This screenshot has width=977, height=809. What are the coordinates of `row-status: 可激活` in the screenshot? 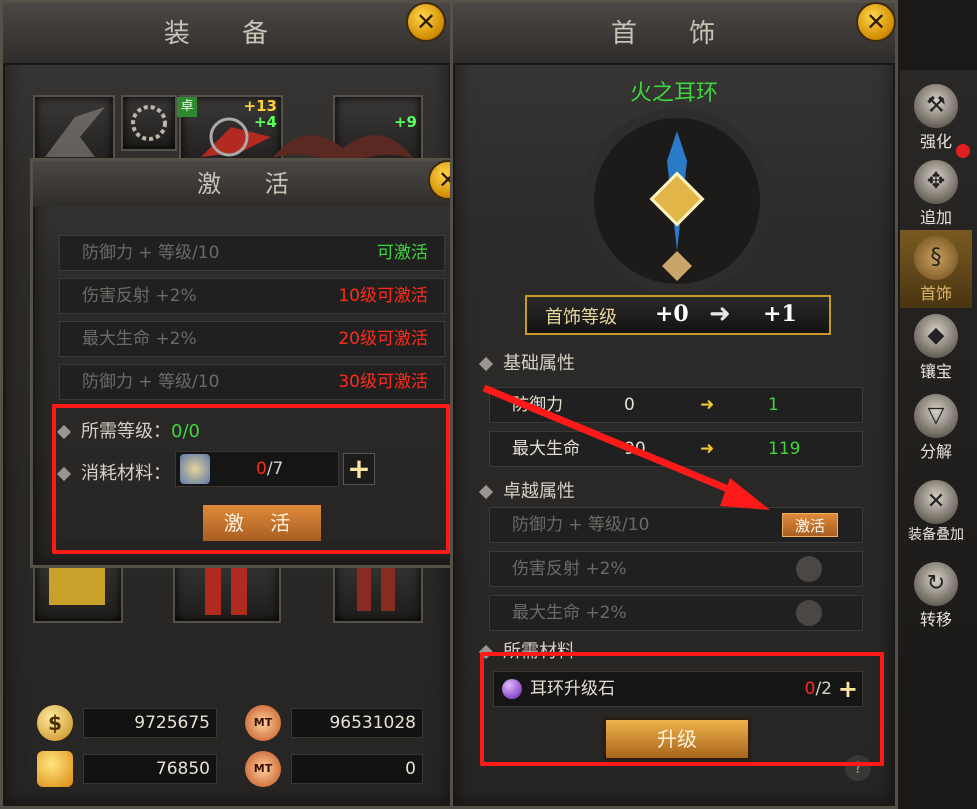 It's located at (402, 253).